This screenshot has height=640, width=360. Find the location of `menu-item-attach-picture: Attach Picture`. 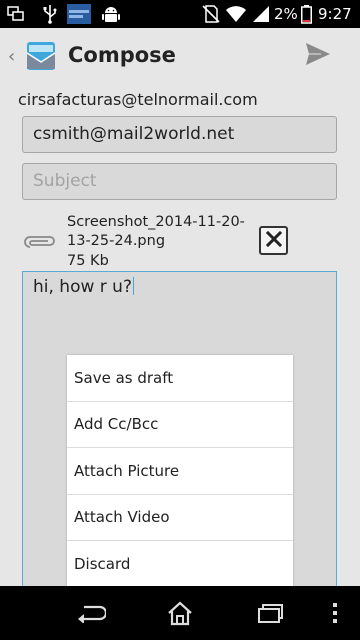

menu-item-attach-picture: Attach Picture is located at coordinates (180, 471).